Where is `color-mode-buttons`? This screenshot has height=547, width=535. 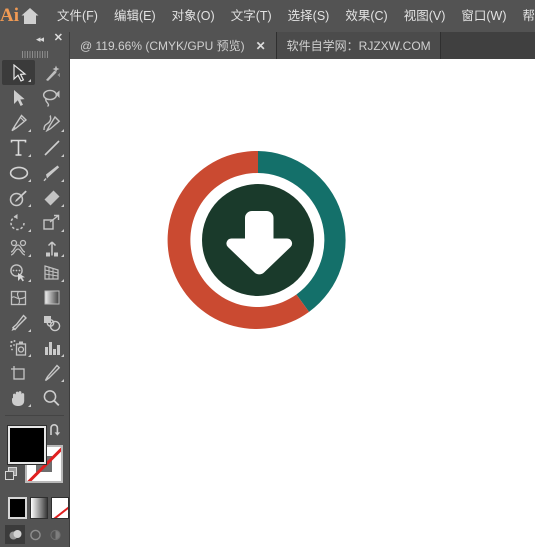 color-mode-buttons is located at coordinates (38, 508).